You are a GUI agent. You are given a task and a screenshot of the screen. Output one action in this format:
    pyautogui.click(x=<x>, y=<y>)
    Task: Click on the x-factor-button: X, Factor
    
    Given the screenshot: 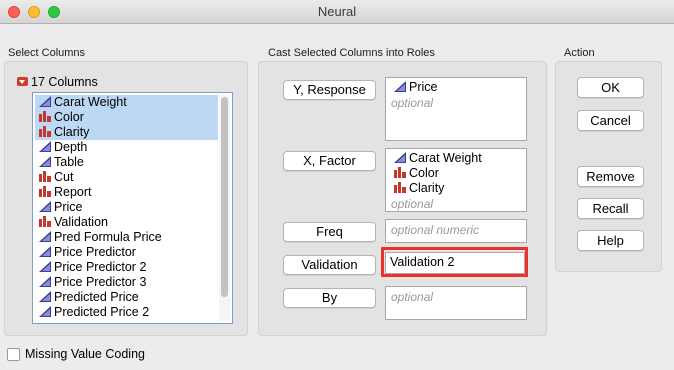 What is the action you would take?
    pyautogui.click(x=329, y=161)
    